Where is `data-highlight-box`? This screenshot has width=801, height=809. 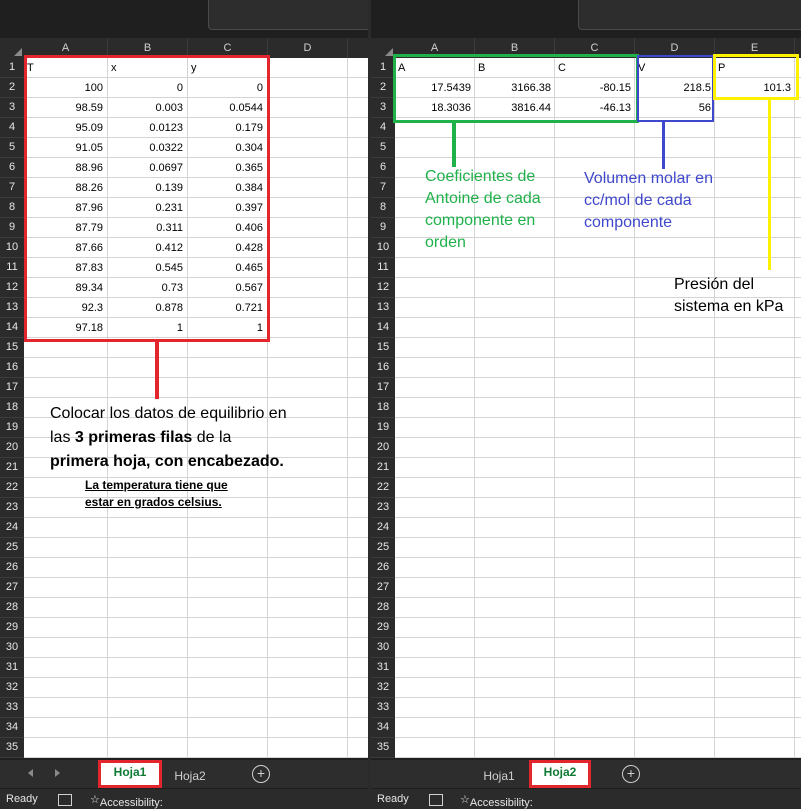 data-highlight-box is located at coordinates (147, 198).